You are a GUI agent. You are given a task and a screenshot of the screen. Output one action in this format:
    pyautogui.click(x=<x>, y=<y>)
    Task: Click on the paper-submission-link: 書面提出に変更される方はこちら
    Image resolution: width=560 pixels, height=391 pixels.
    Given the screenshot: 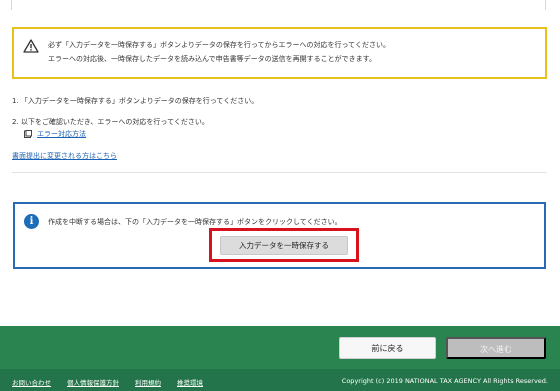 What is the action you would take?
    pyautogui.click(x=64, y=156)
    